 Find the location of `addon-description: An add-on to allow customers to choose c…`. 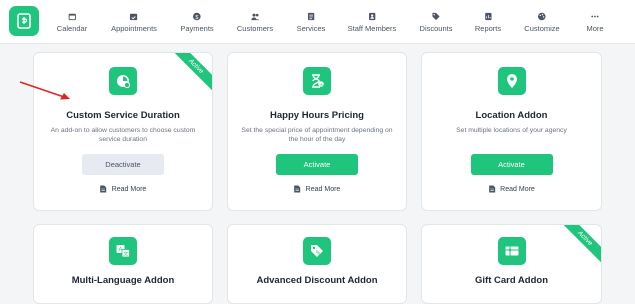

addon-description: An add-on to allow customers to choose c… is located at coordinates (123, 135).